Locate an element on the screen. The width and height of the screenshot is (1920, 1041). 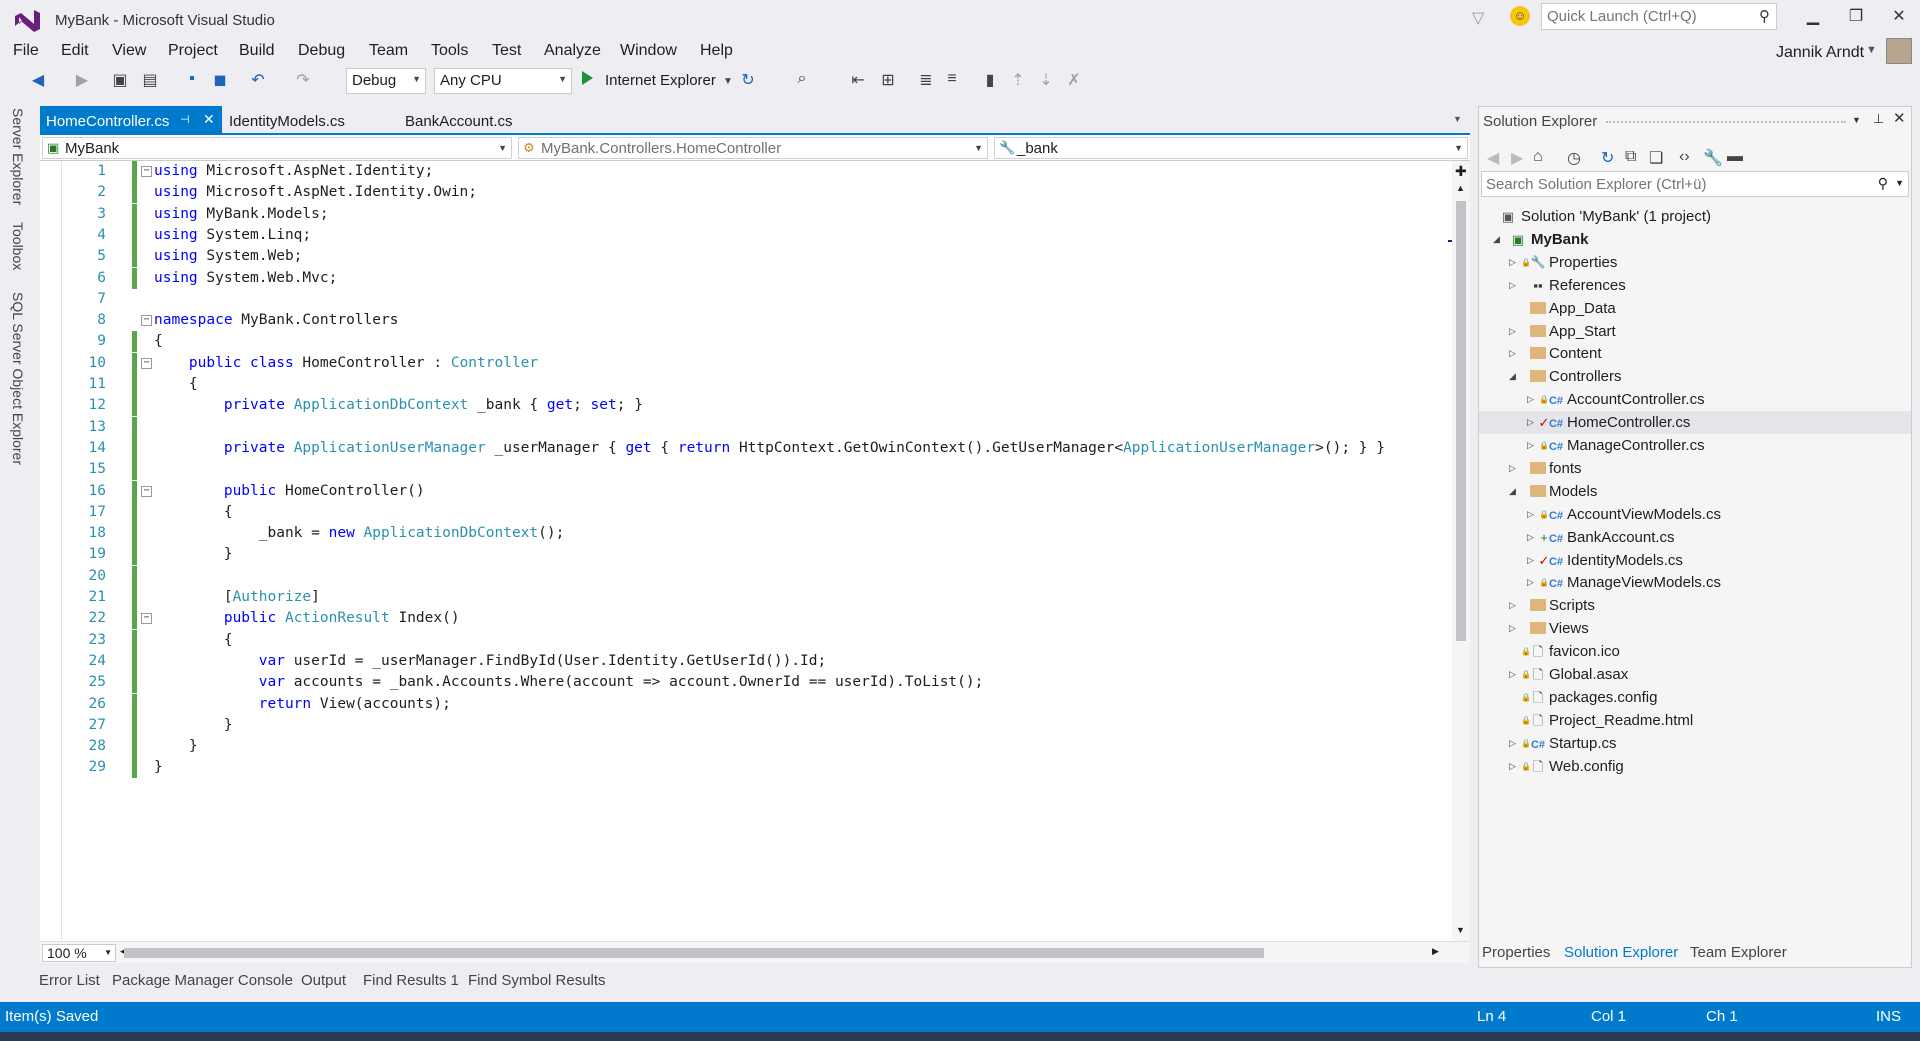
menu-build: Build is located at coordinates (257, 51).